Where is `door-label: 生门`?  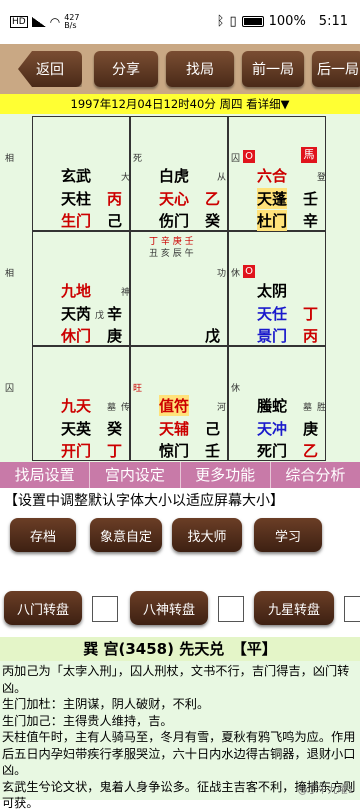 door-label: 生门 is located at coordinates (76, 221).